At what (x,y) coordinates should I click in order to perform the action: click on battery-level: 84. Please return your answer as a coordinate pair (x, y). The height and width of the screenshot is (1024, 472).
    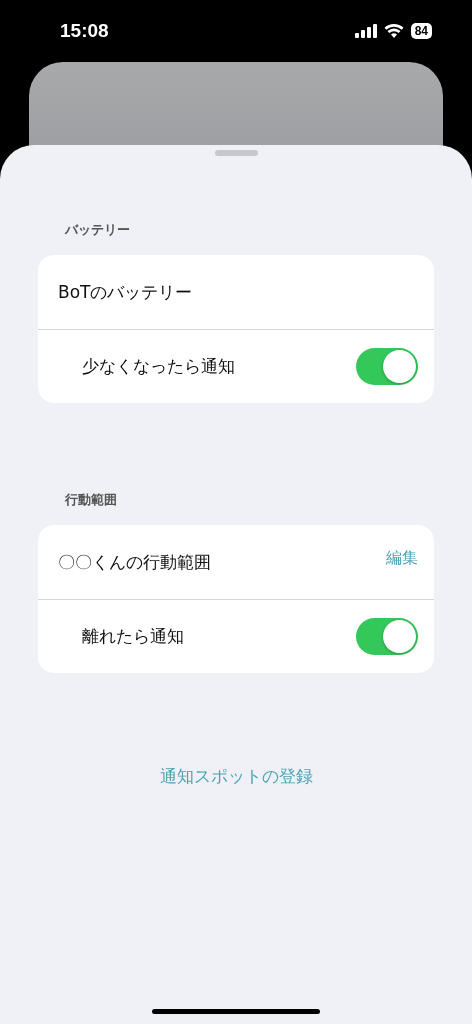
    Looking at the image, I should click on (421, 31).